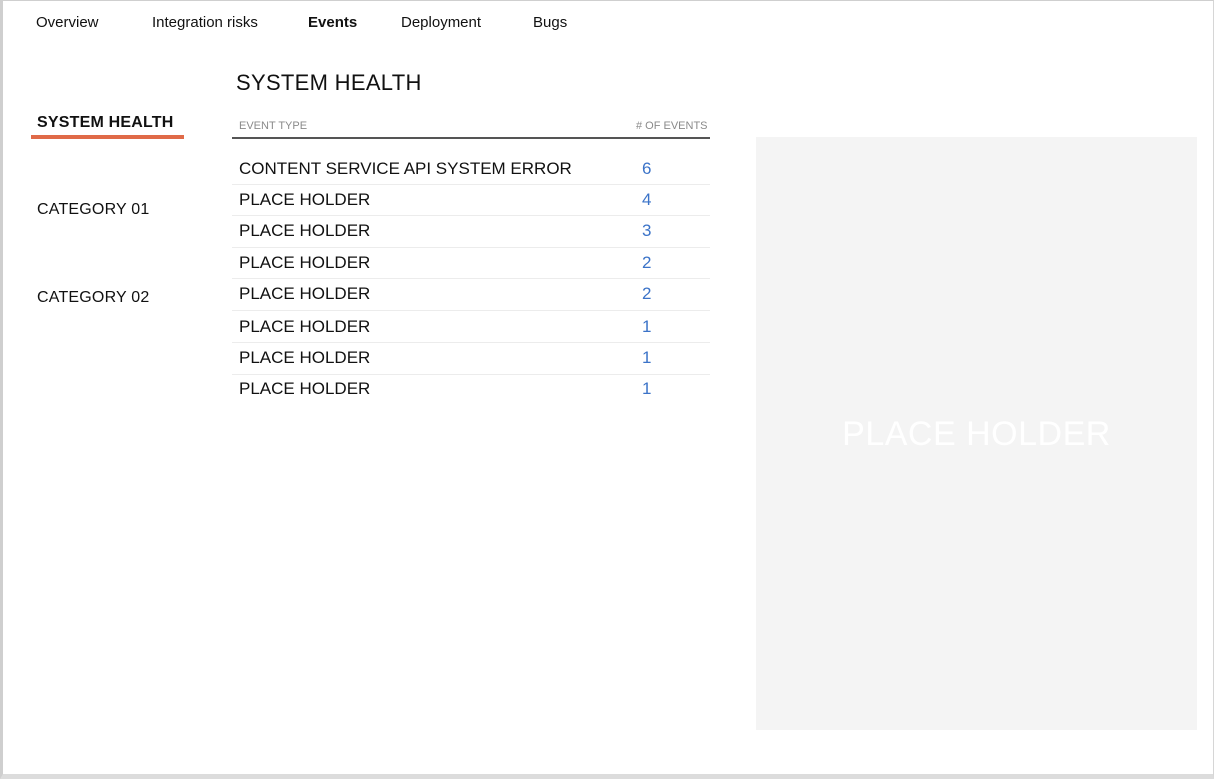 This screenshot has width=1214, height=779. Describe the element at coordinates (405, 168) in the screenshot. I see `event-type-cell: CONTENT SERVICE API SYSTEM ERROR` at that location.